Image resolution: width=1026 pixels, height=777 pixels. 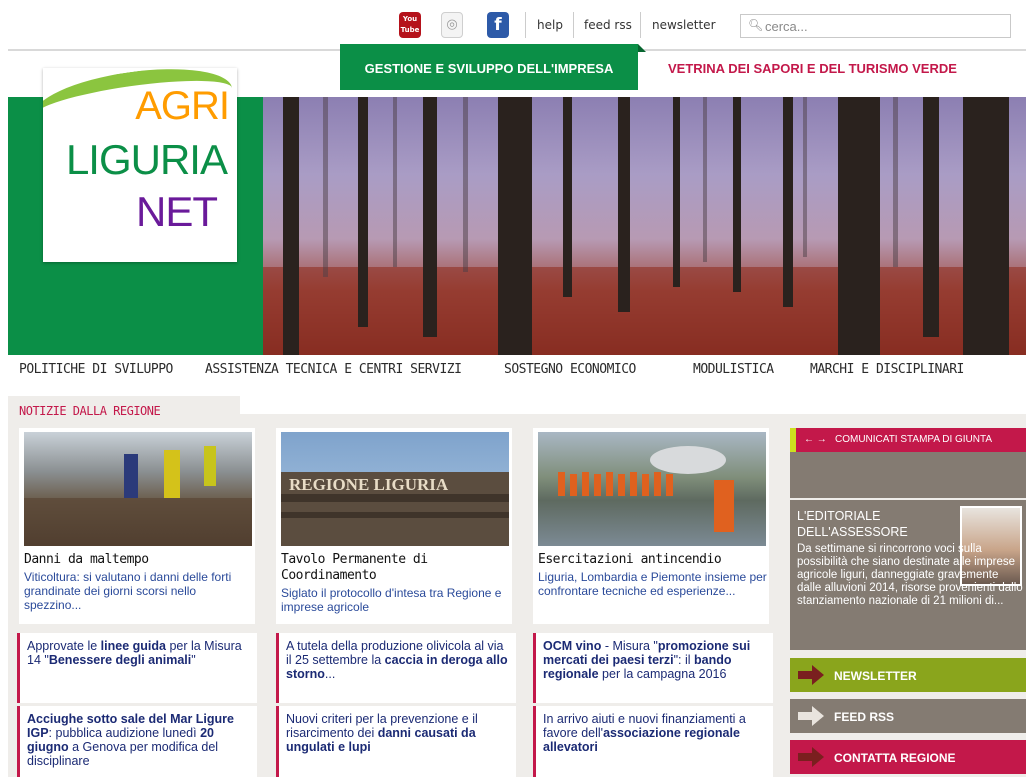 I want to click on news-card-title: Danni da maltempo, so click(x=138, y=560).